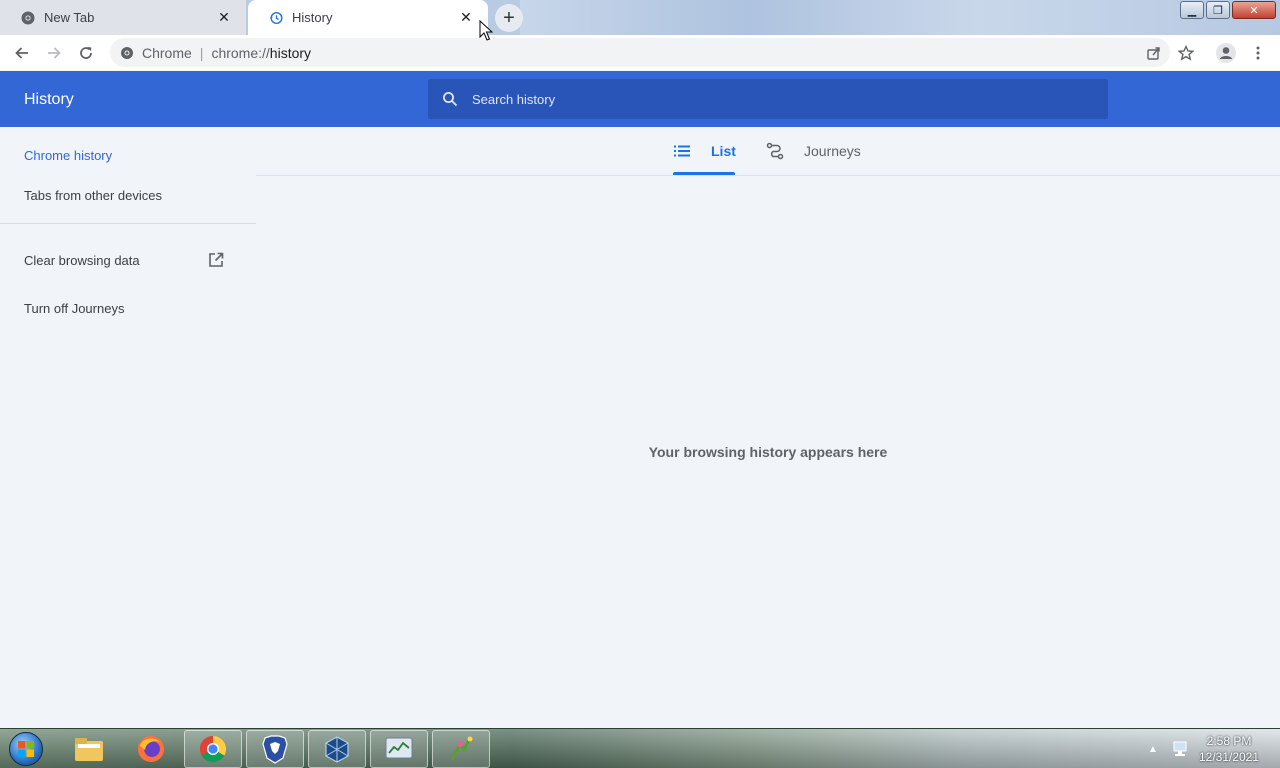 Image resolution: width=1280 pixels, height=768 pixels. Describe the element at coordinates (1229, 741) in the screenshot. I see `clock-time: 2:58 PM` at that location.